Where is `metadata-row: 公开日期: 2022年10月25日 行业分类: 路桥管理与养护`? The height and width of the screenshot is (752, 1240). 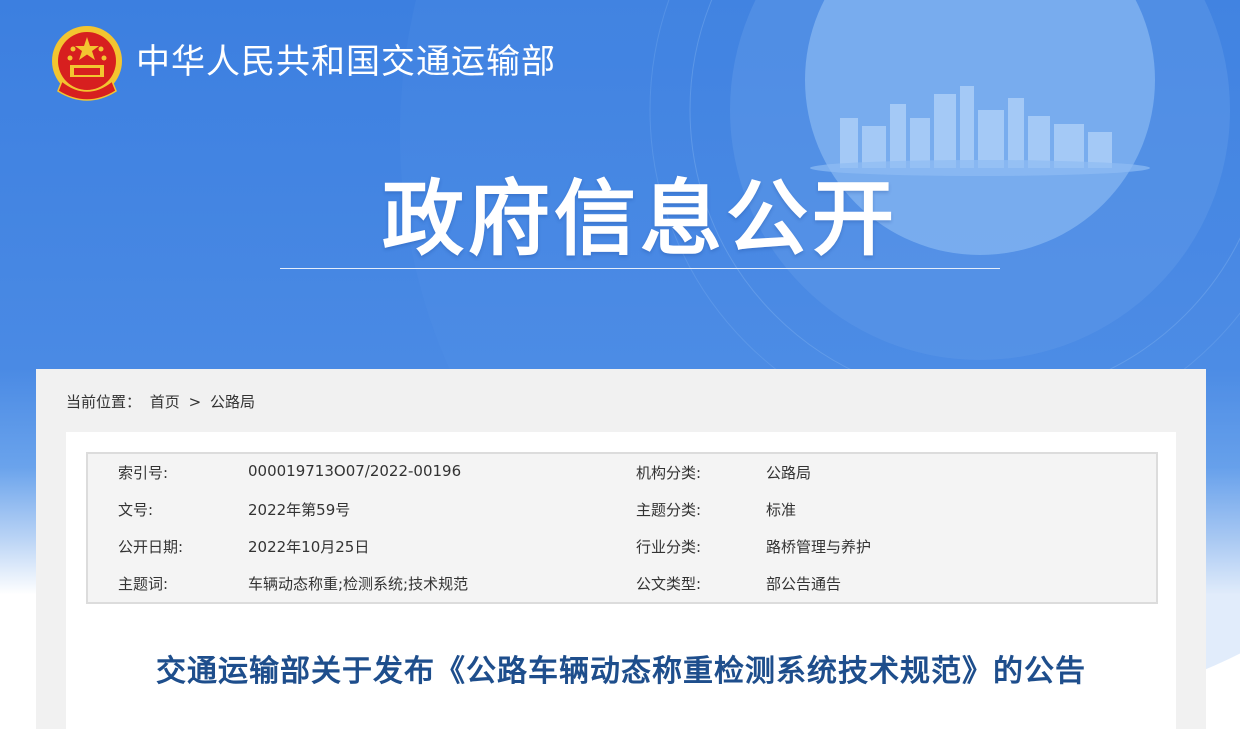 metadata-row: 公开日期: 2022年10月25日 行业分类: 路桥管理与养护 is located at coordinates (622, 546).